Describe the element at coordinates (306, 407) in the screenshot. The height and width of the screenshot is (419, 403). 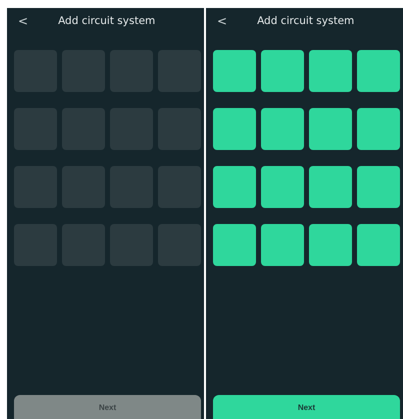
I see `next-button: Next` at that location.